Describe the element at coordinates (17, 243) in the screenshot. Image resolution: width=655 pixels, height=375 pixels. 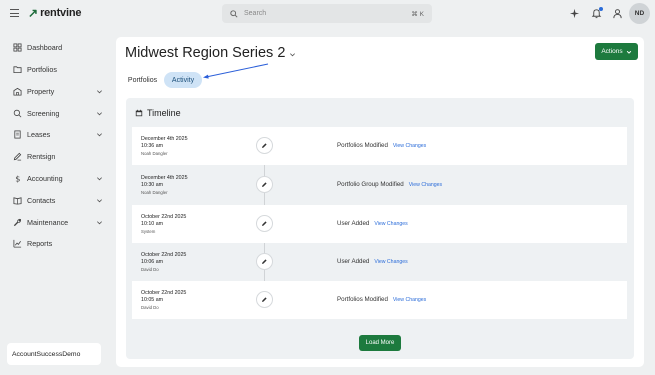
I see `reports-icon` at that location.